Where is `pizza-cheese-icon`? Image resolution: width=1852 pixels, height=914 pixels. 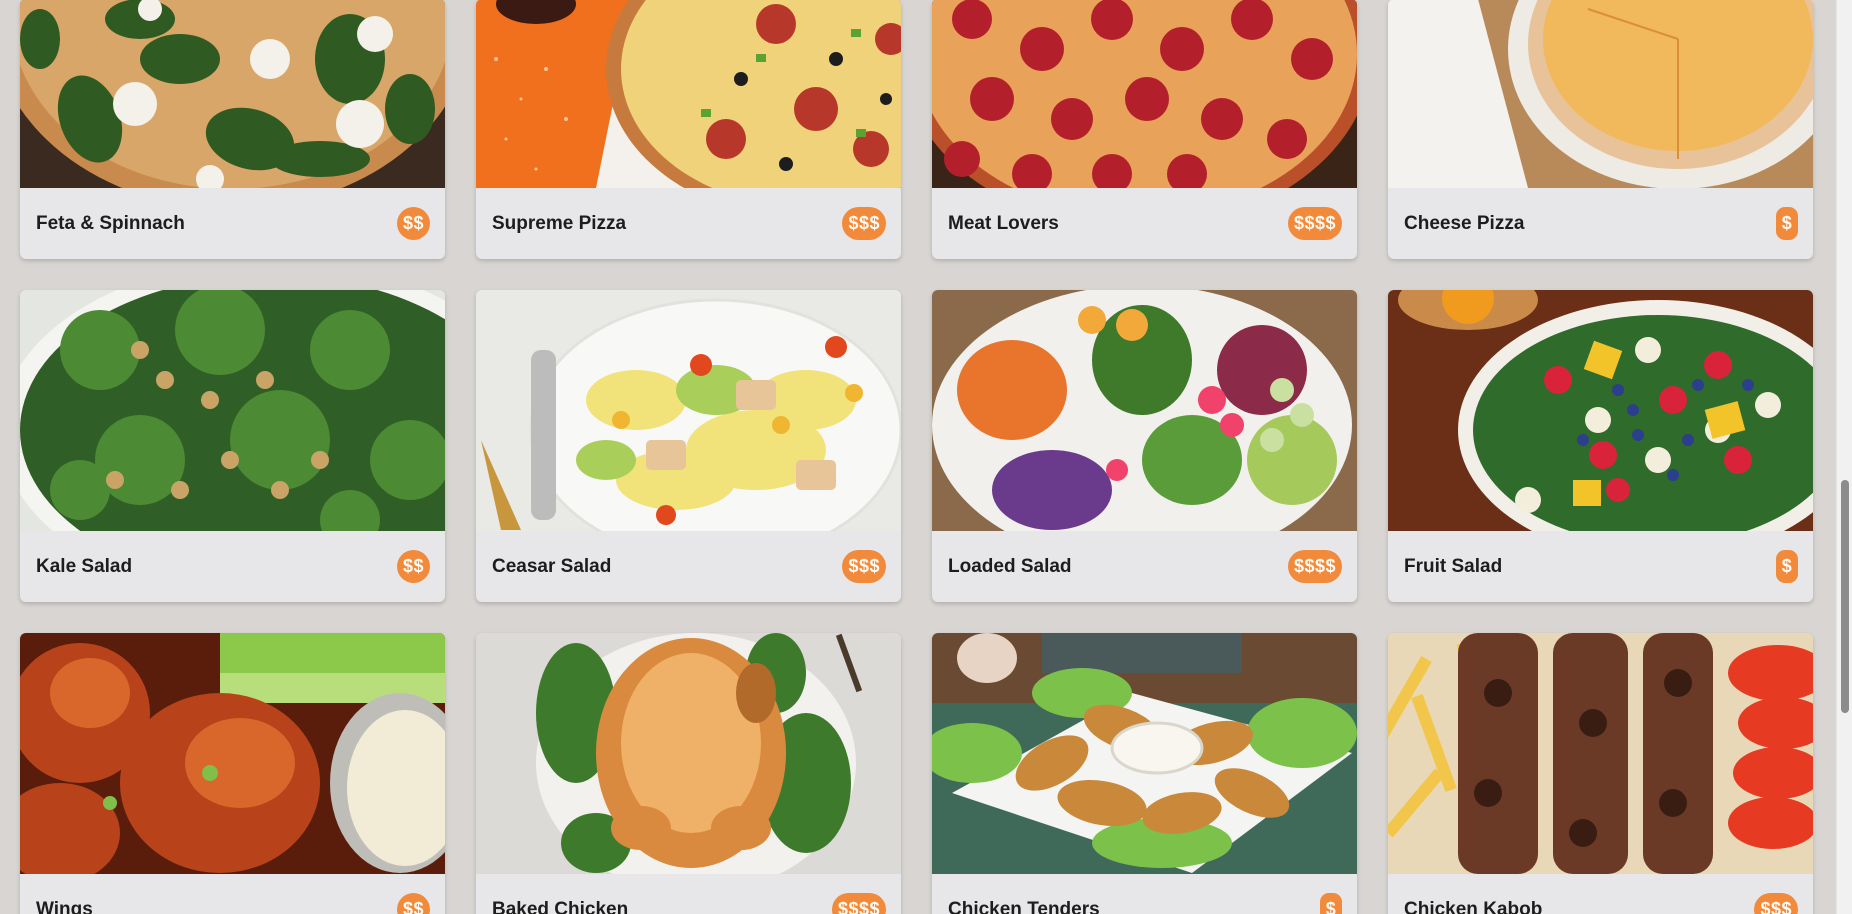
pizza-cheese-icon is located at coordinates (1600, 94).